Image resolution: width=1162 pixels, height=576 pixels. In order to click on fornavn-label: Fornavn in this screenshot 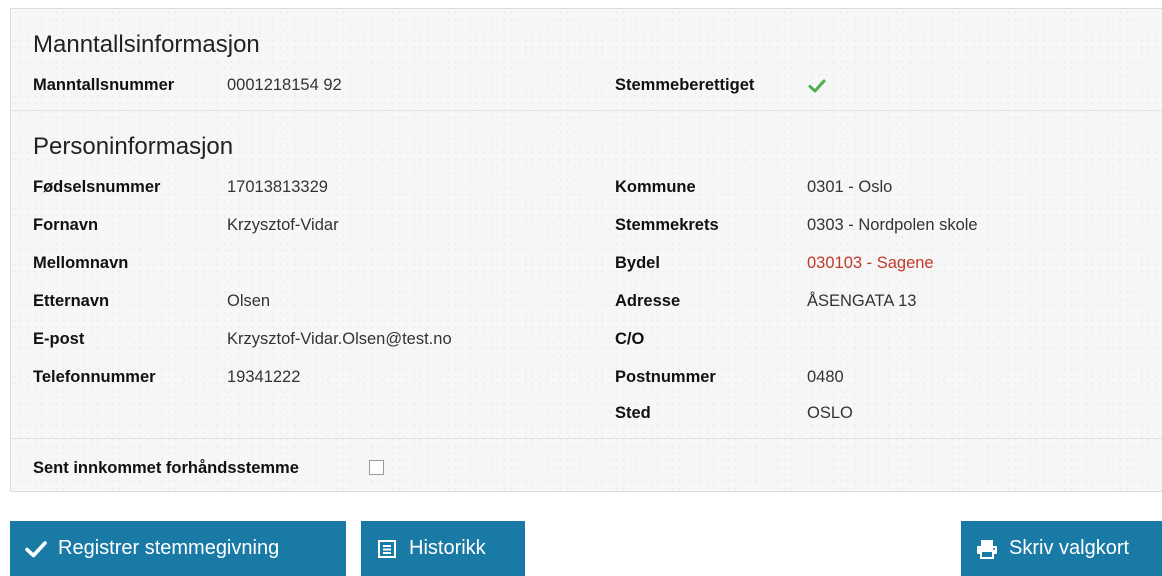, I will do `click(66, 225)`.